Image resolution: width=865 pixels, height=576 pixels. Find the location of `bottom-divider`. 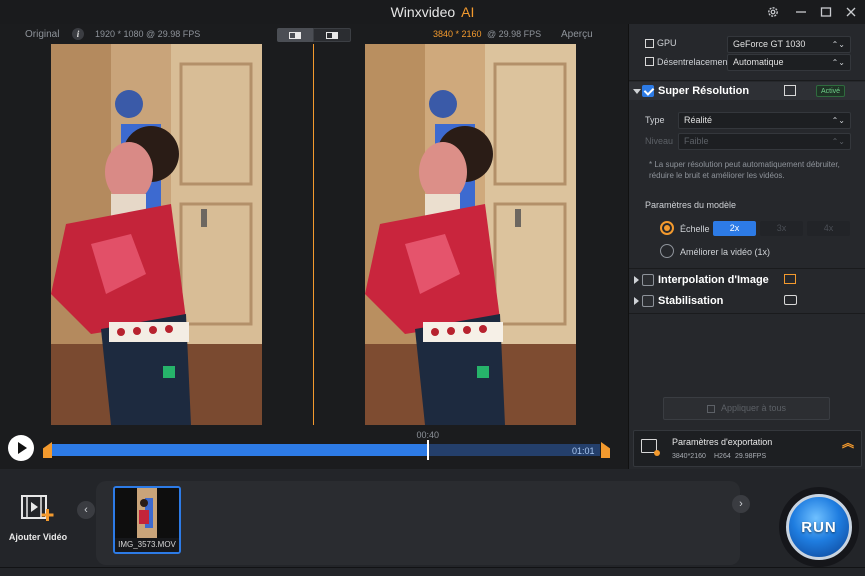

bottom-divider is located at coordinates (432, 567).